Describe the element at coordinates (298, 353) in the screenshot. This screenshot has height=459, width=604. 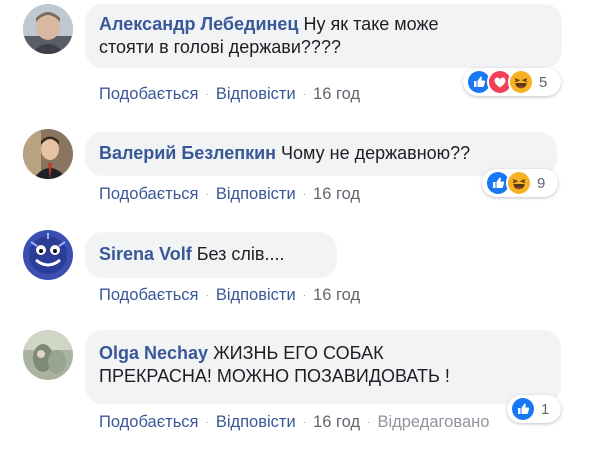
I see `comment-text: ЖИЗНЬ ЕГО СОБАК` at that location.